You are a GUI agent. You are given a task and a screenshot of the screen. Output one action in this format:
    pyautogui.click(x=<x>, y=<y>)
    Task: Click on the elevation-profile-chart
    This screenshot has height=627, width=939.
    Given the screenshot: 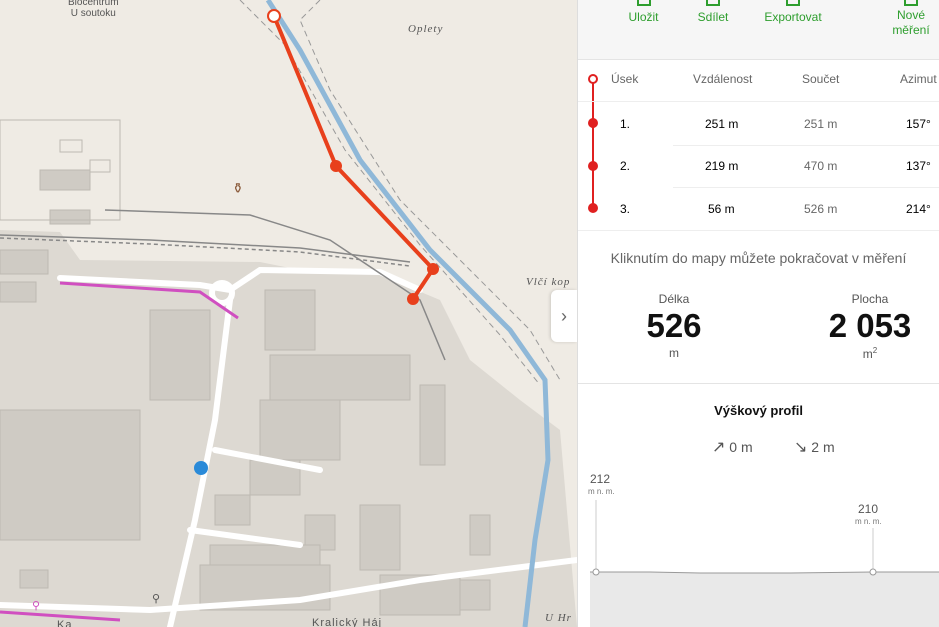 What is the action you would take?
    pyautogui.click(x=764, y=562)
    